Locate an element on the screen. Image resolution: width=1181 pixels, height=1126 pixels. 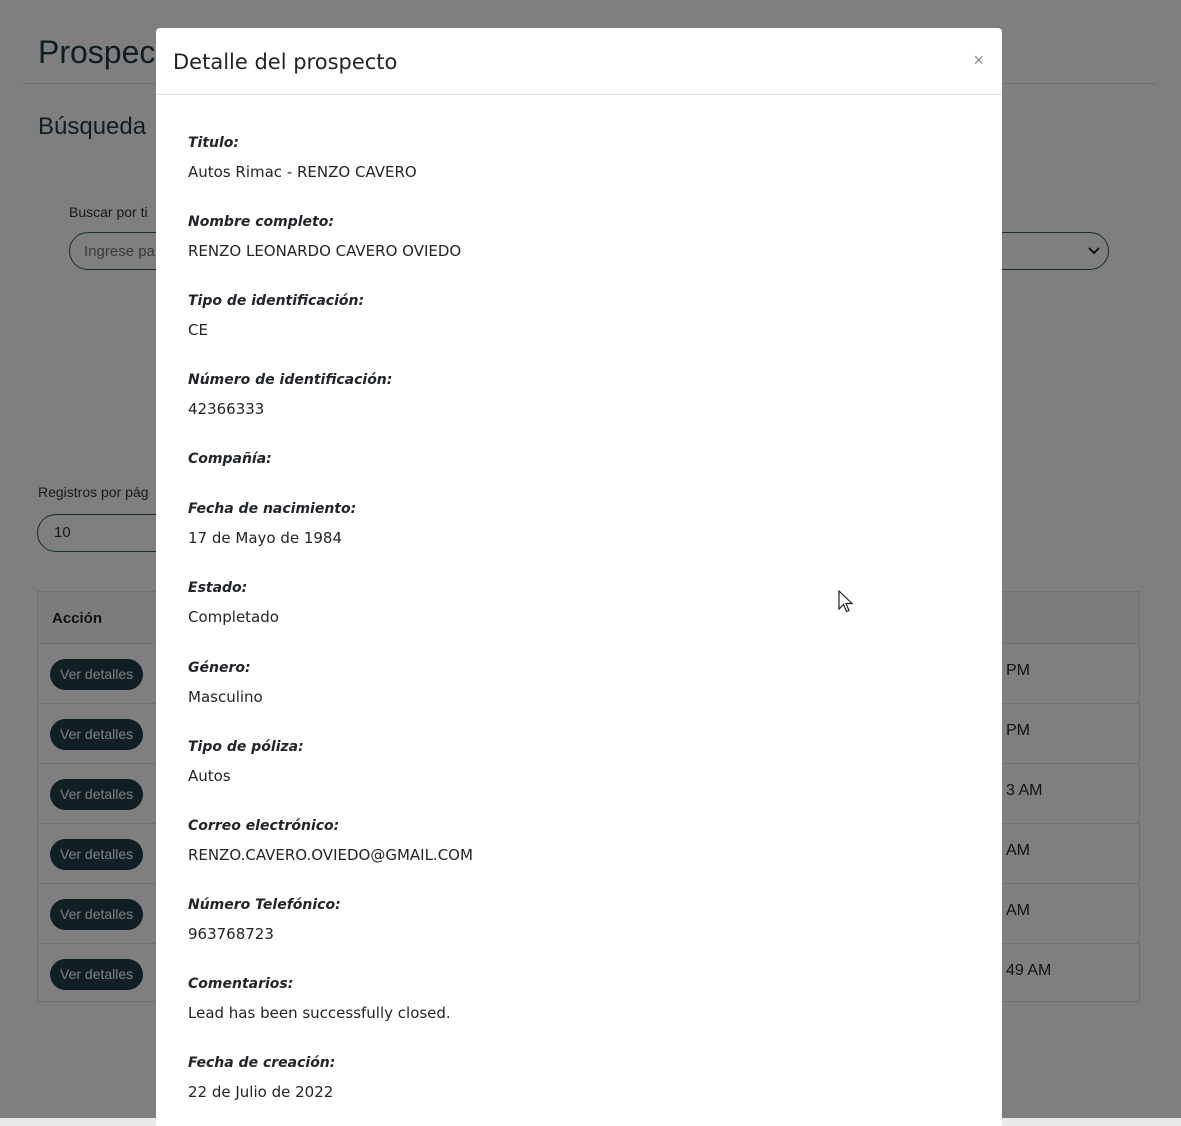
field-label: Fecha de nacimiento: is located at coordinates (272, 509).